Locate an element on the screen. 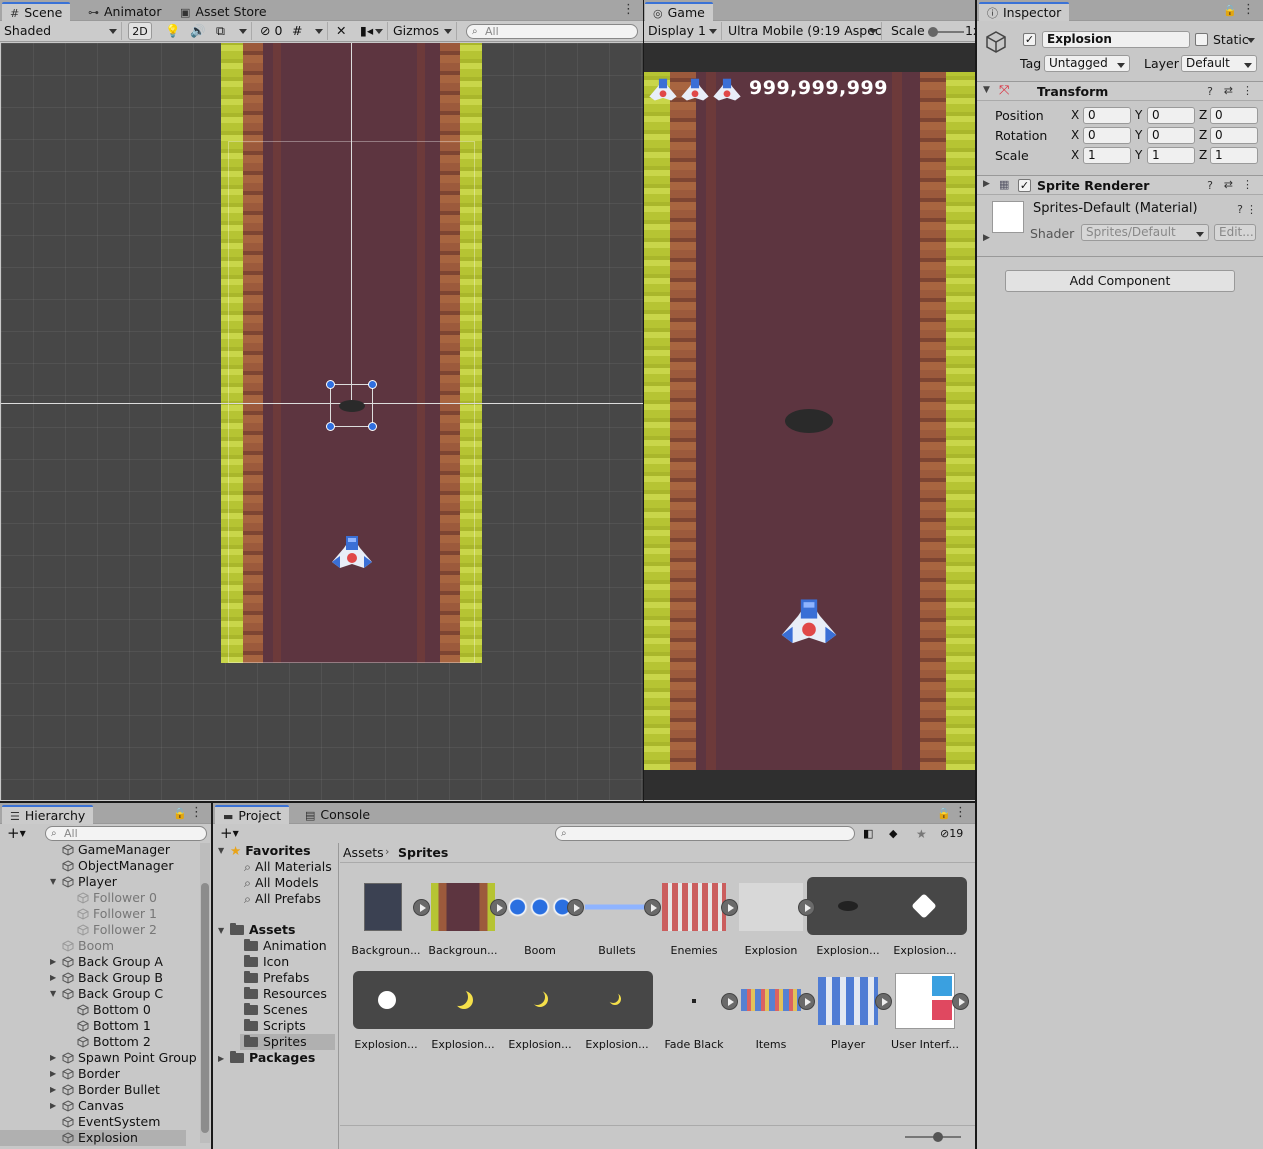  favorite-all-models: ⌕ All Models is located at coordinates (281, 883).